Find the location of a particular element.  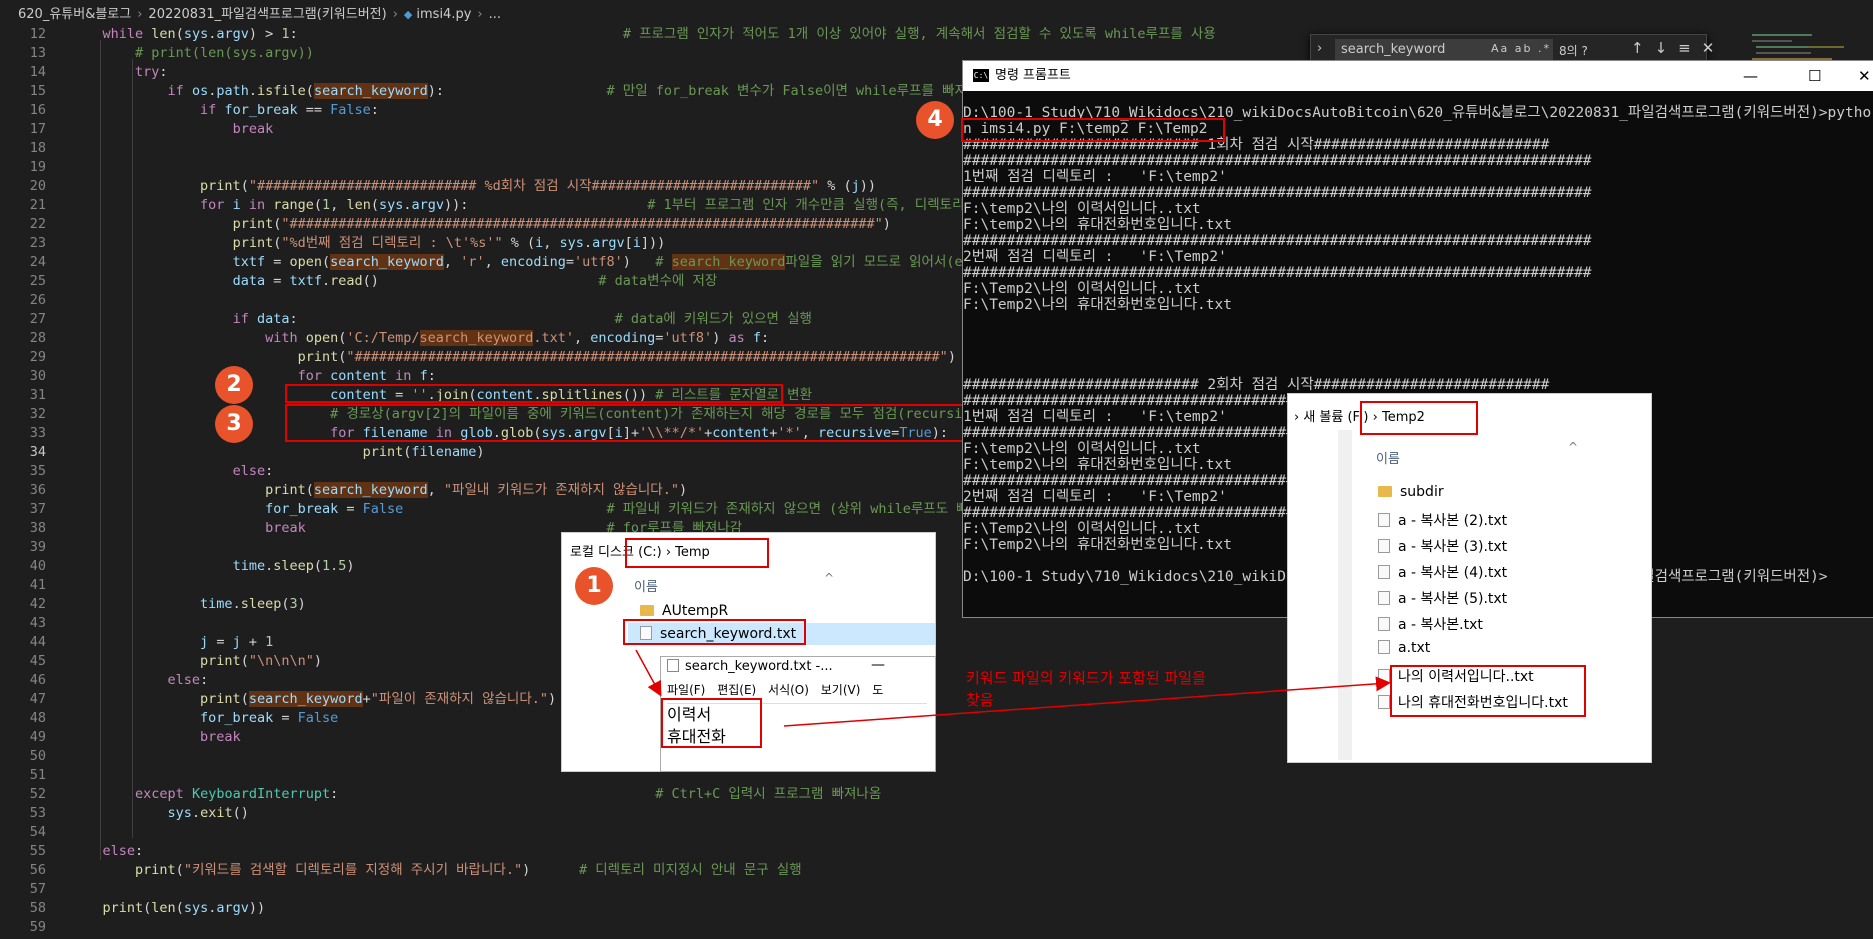

arrow-file-to-notepad is located at coordinates (648, 673).